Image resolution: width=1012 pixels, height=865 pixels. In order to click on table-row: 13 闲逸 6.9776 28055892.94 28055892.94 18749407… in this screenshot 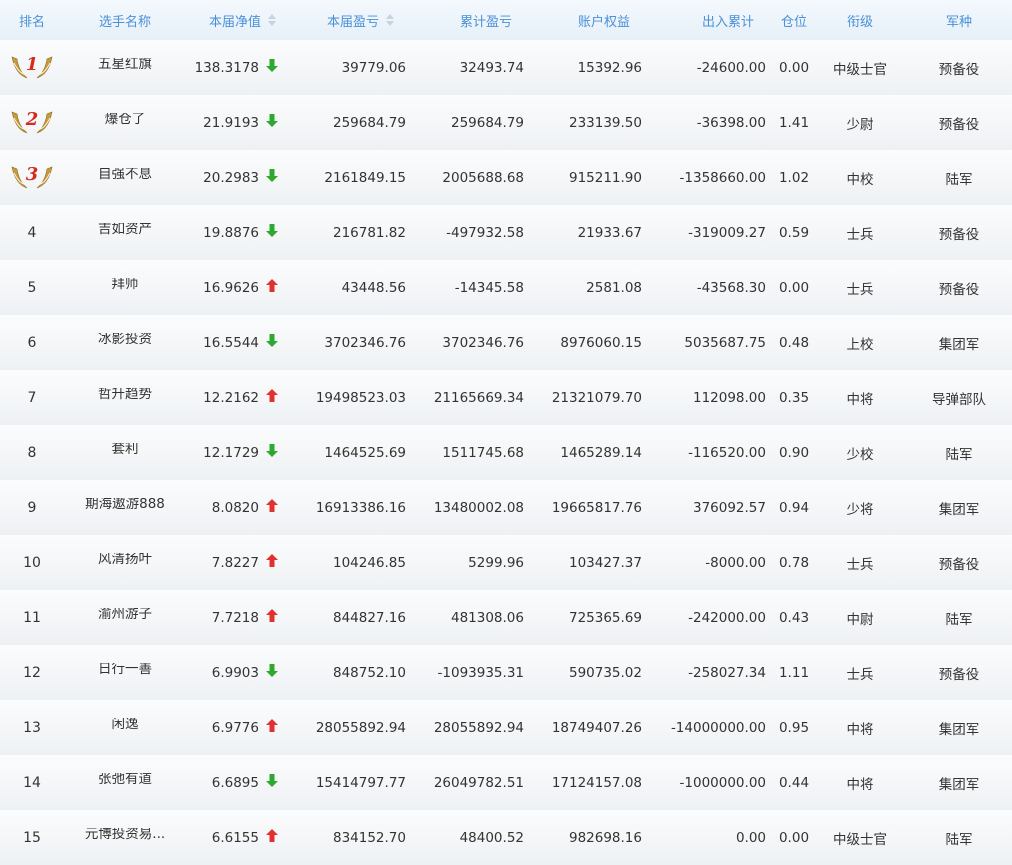, I will do `click(506, 727)`.